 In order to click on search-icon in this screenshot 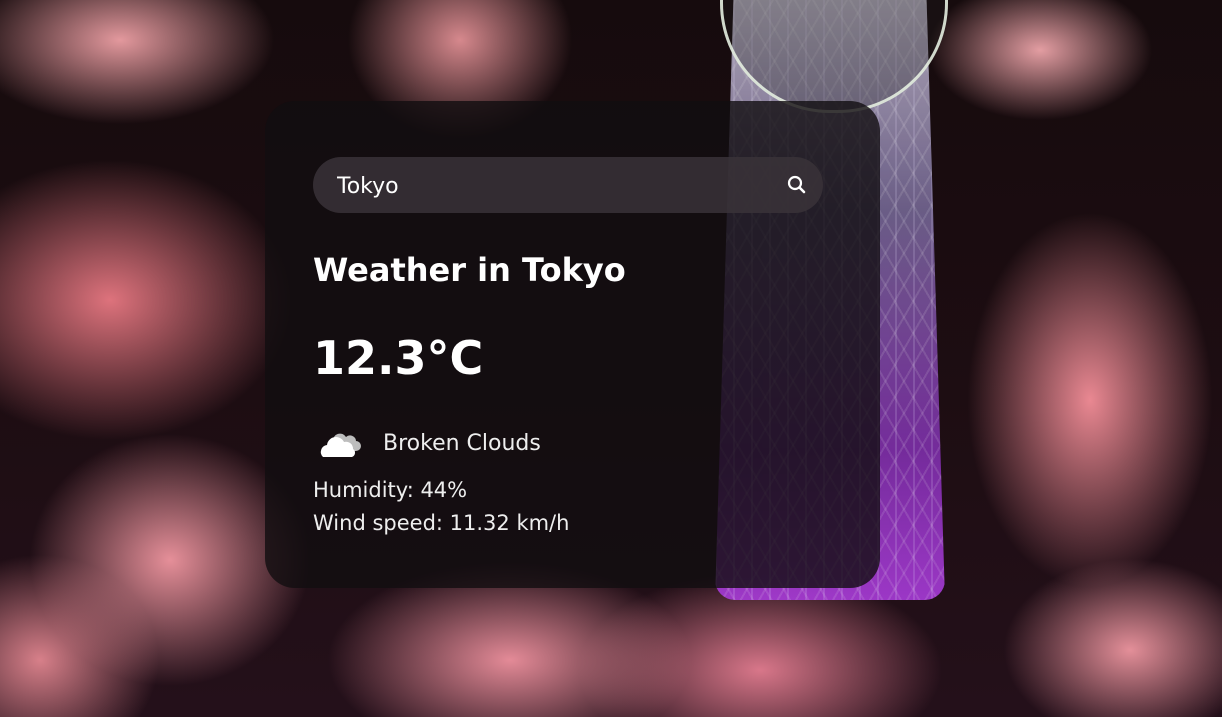, I will do `click(796, 184)`.